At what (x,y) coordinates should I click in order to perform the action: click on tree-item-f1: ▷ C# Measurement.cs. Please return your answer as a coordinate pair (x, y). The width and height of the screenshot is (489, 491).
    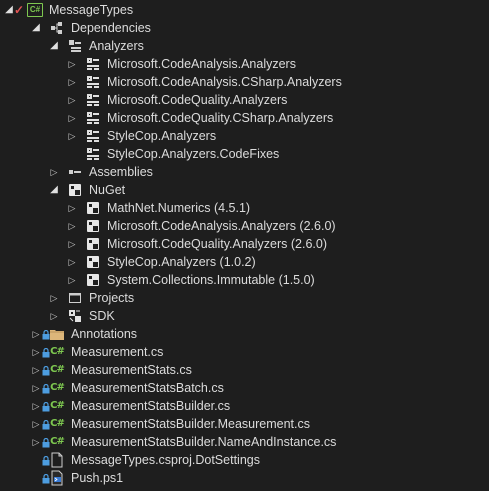
    Looking at the image, I should click on (244, 352).